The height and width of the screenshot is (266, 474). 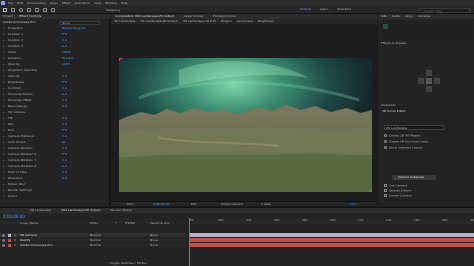 I want to click on menu-animation: Animation, so click(x=82, y=3).